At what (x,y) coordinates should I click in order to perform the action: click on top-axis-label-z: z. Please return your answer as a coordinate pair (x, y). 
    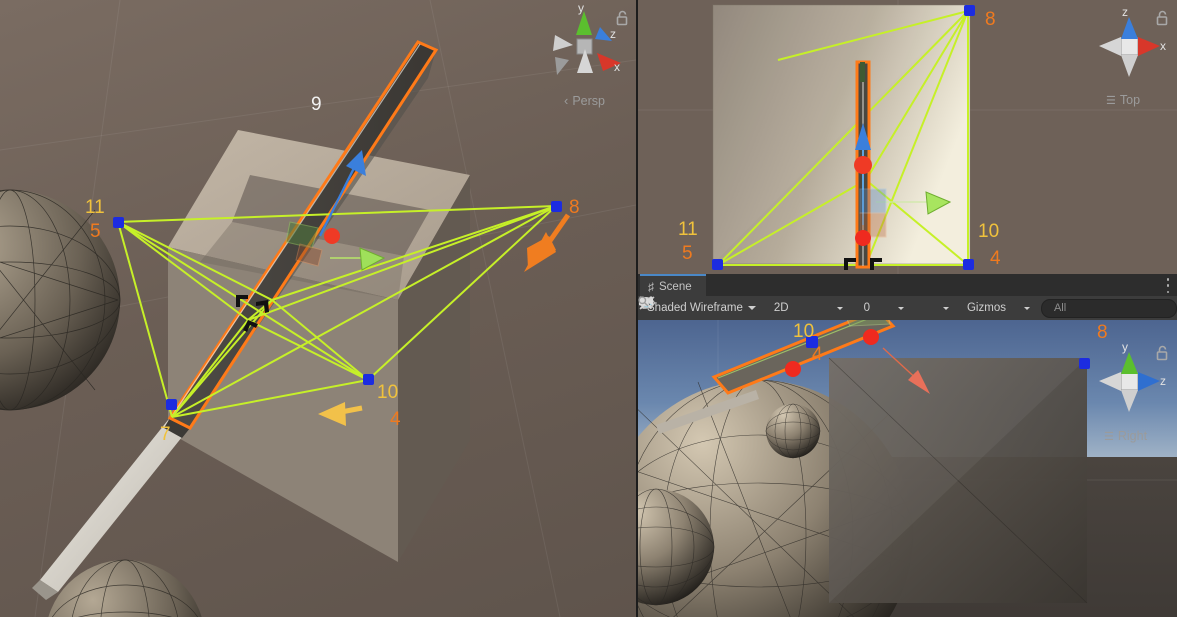
    Looking at the image, I should click on (1125, 12).